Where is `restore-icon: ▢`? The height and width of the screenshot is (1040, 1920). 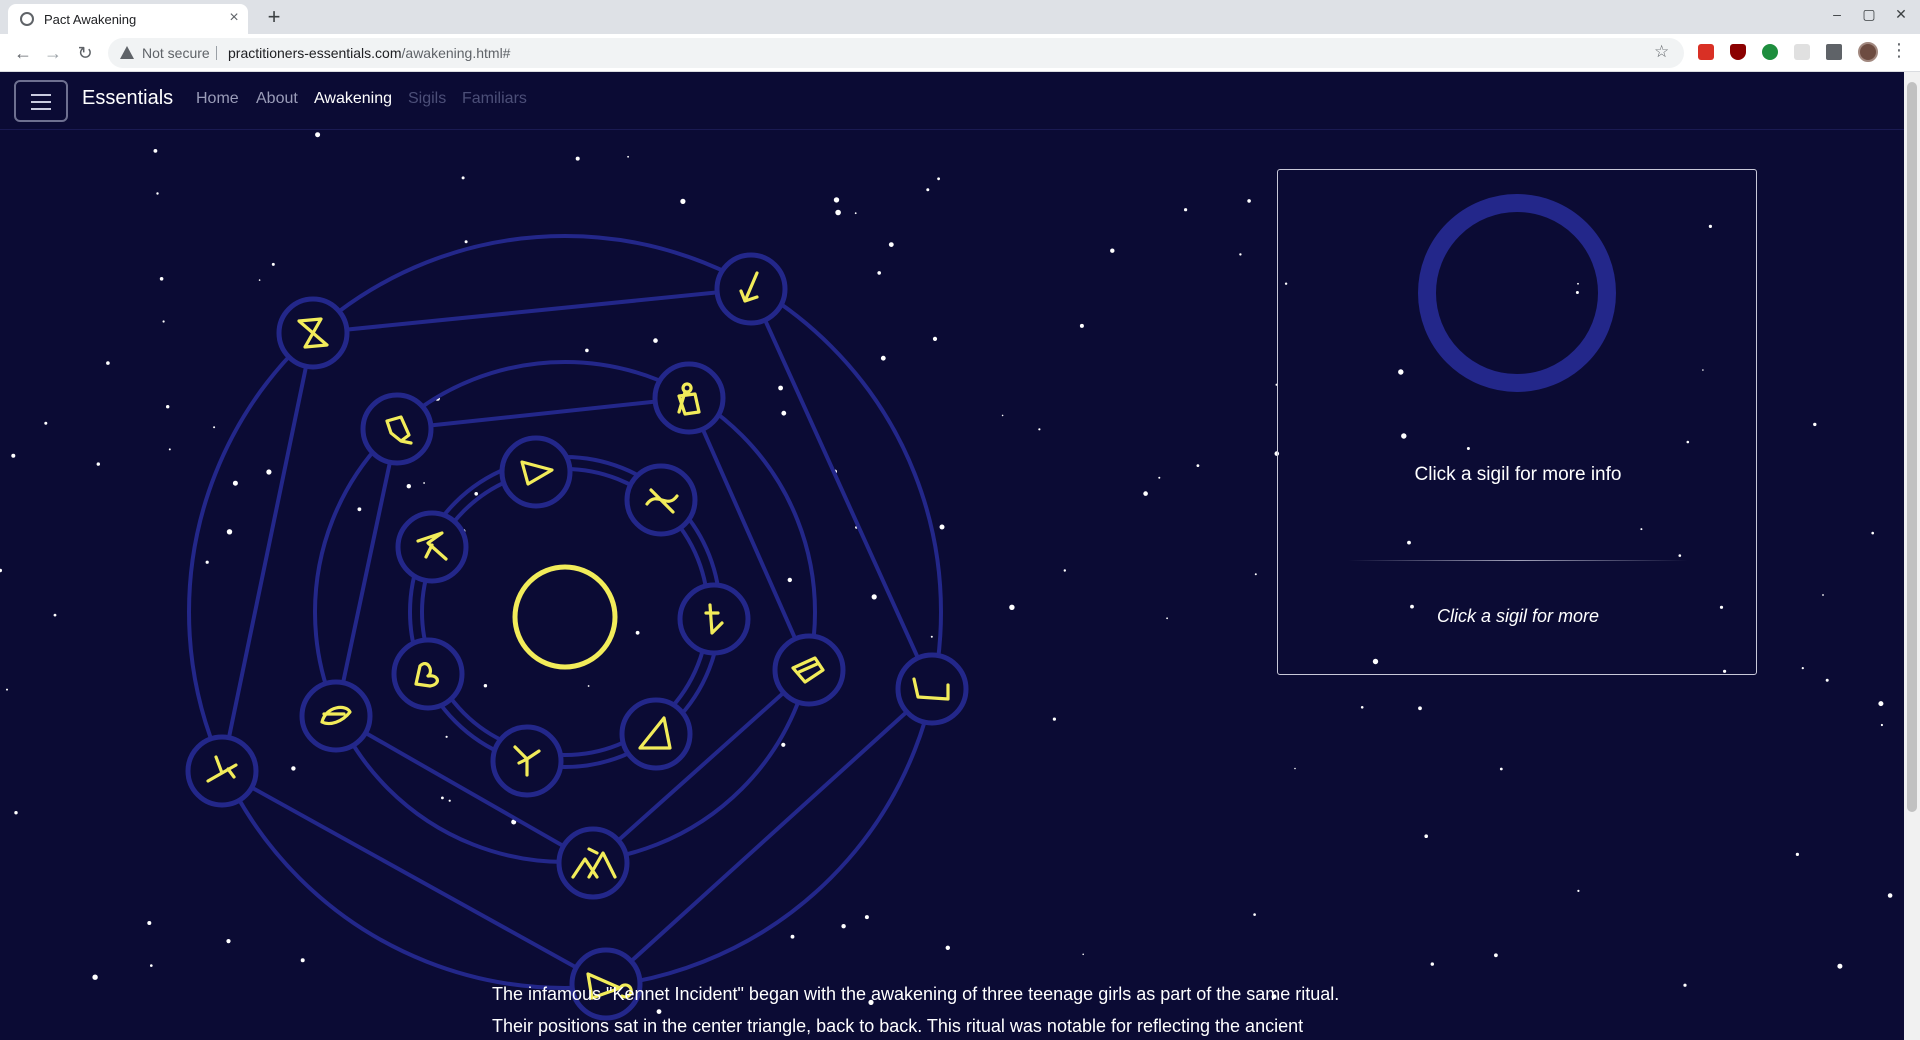 restore-icon: ▢ is located at coordinates (1869, 14).